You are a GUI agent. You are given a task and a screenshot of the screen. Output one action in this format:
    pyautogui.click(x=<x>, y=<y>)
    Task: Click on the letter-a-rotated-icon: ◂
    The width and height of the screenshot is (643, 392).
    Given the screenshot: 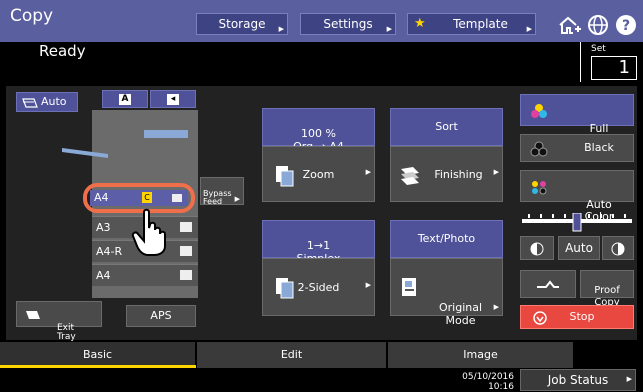 What is the action you would take?
    pyautogui.click(x=173, y=99)
    